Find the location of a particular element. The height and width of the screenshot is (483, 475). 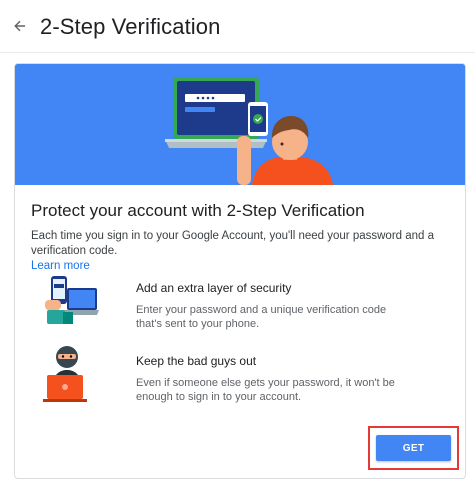

get-started-highlight: GET STARTED is located at coordinates (413, 452).